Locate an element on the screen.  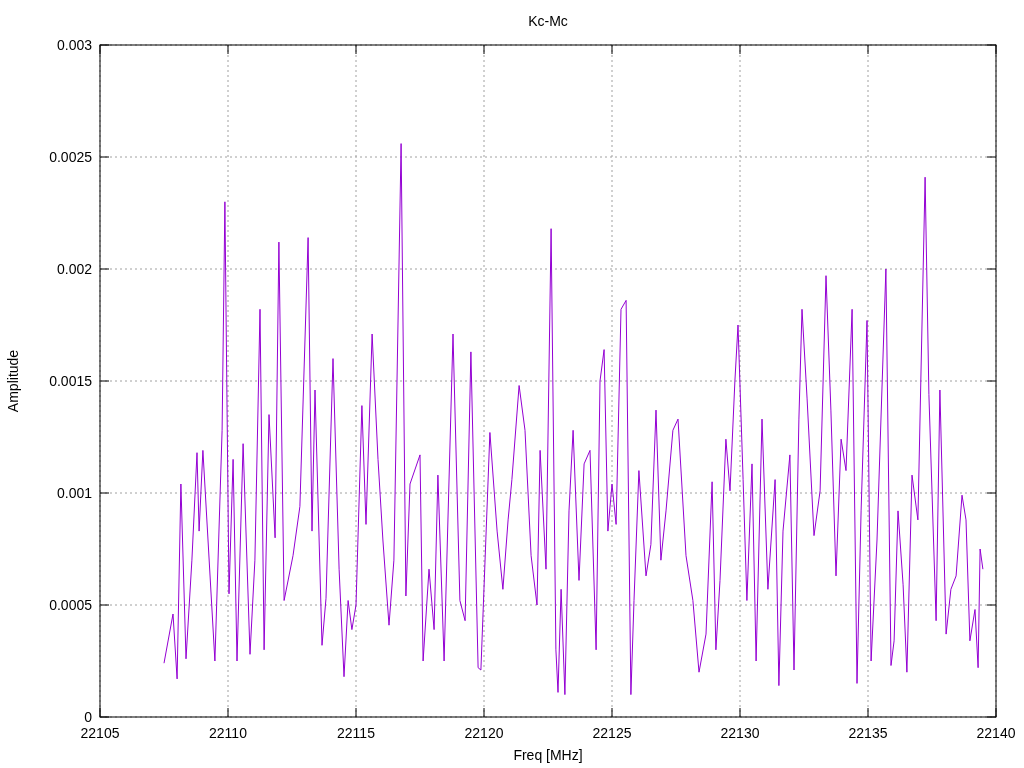
tick-label: 22115 is located at coordinates (356, 733).